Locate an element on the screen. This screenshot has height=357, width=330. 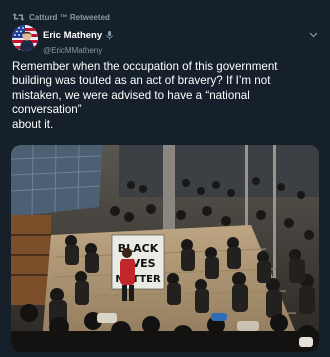
american-flag-avatar is located at coordinates (25, 38).